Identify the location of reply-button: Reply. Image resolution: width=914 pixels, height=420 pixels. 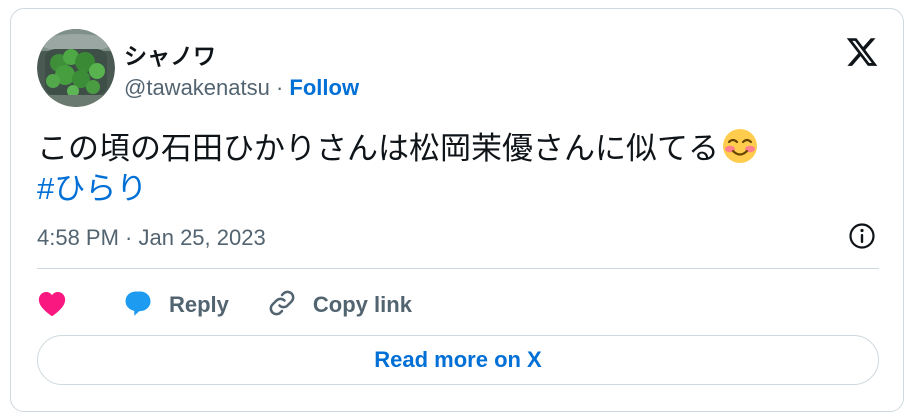
(176, 305).